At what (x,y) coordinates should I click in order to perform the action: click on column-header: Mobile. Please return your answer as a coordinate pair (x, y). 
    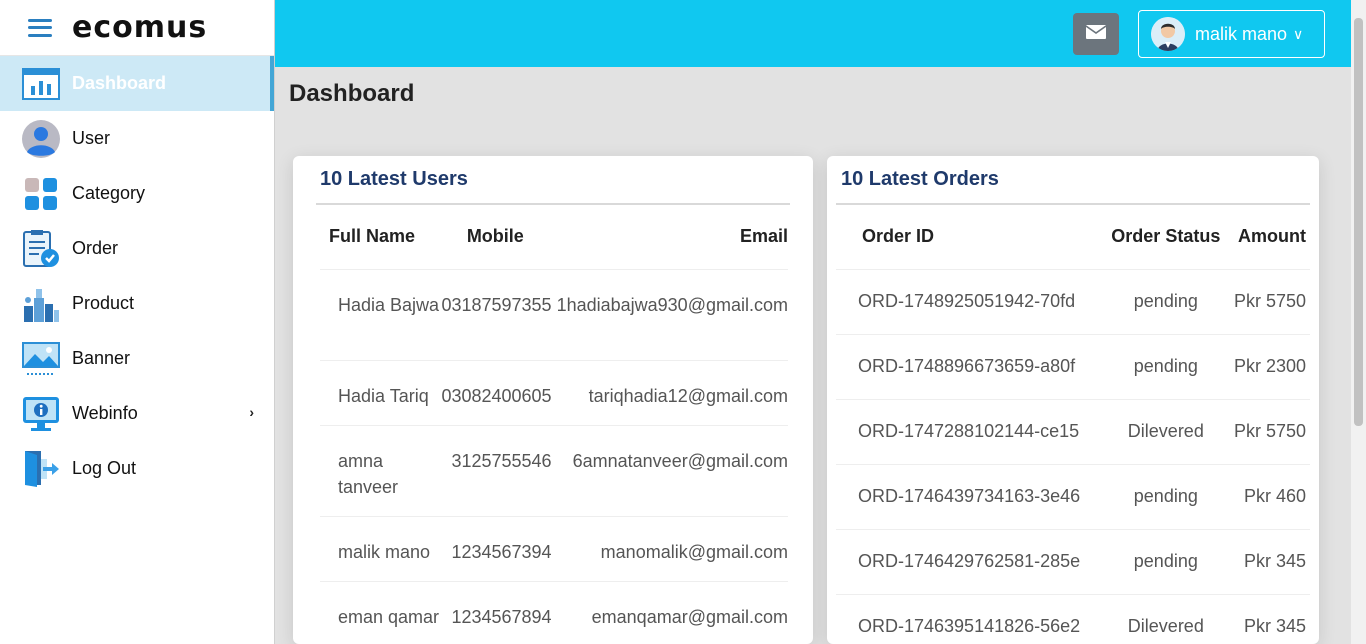
    Looking at the image, I should click on (495, 236).